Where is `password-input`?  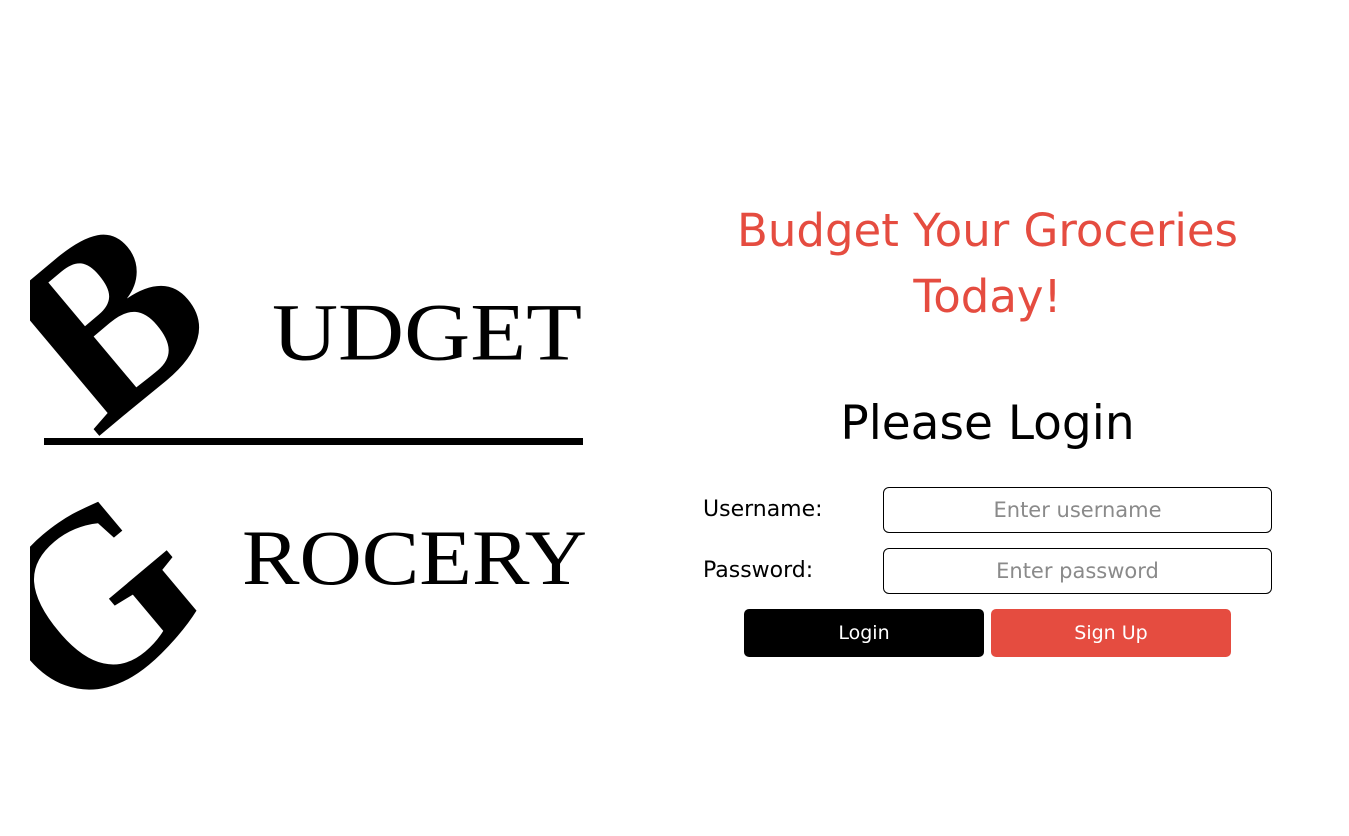
password-input is located at coordinates (1077, 571).